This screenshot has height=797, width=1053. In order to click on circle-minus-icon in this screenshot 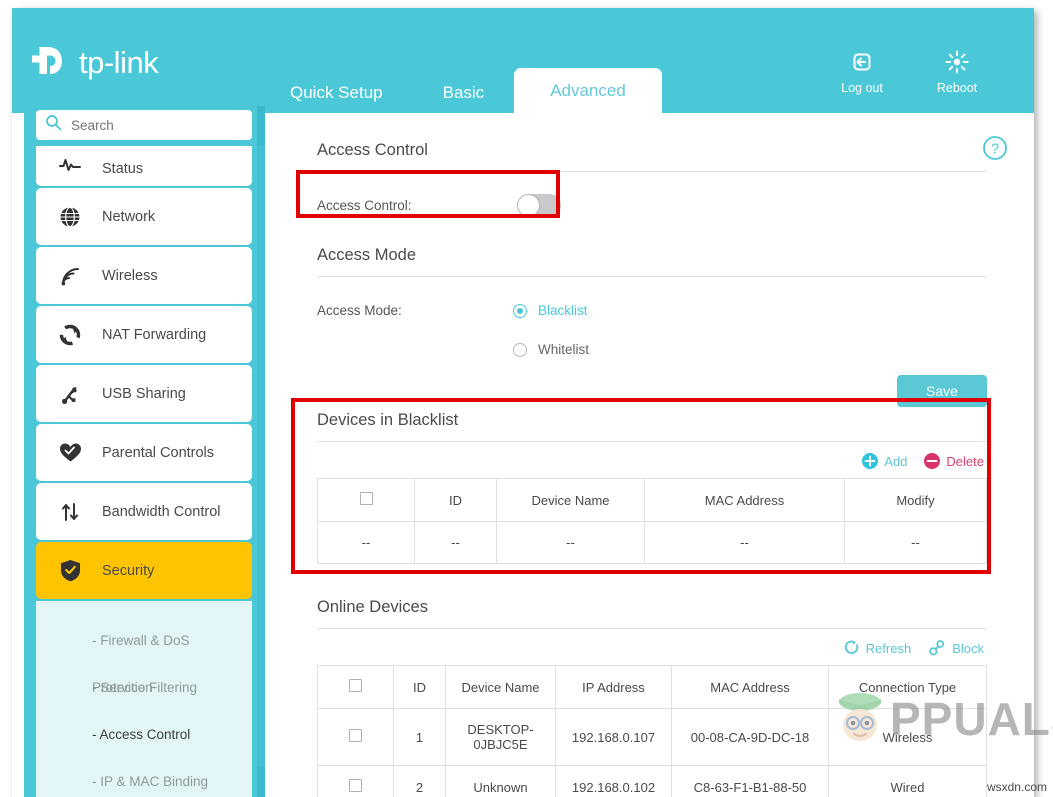, I will do `click(932, 461)`.